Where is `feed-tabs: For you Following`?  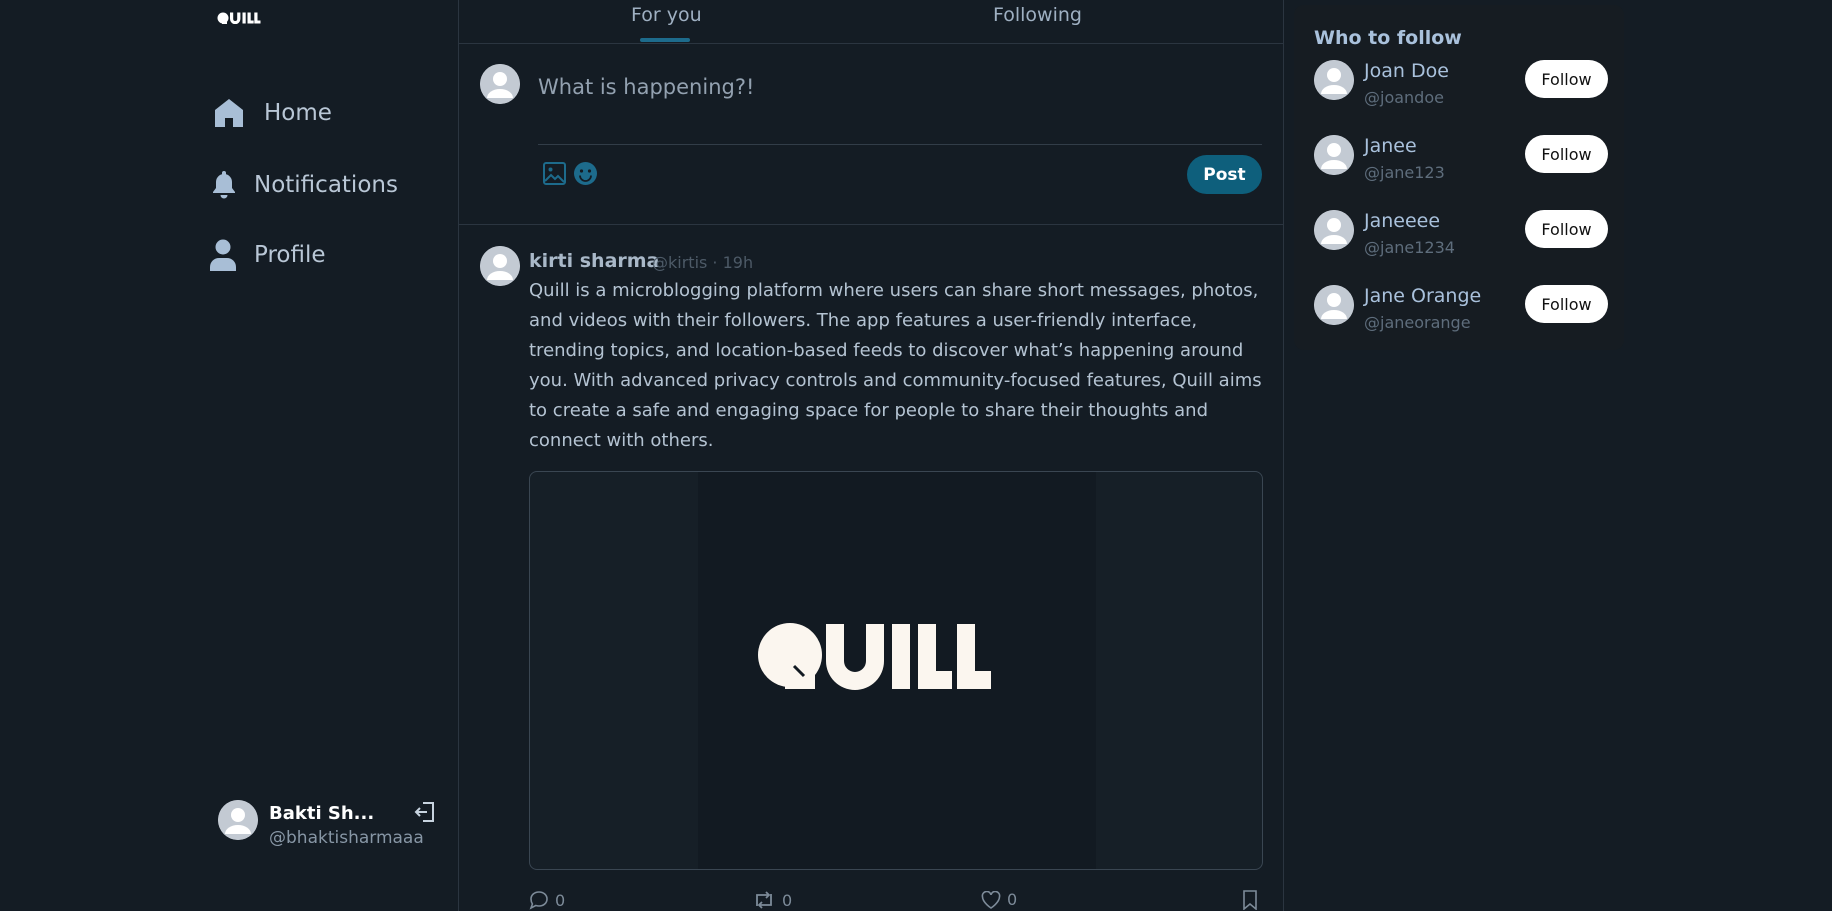 feed-tabs: For you Following is located at coordinates (871, 22).